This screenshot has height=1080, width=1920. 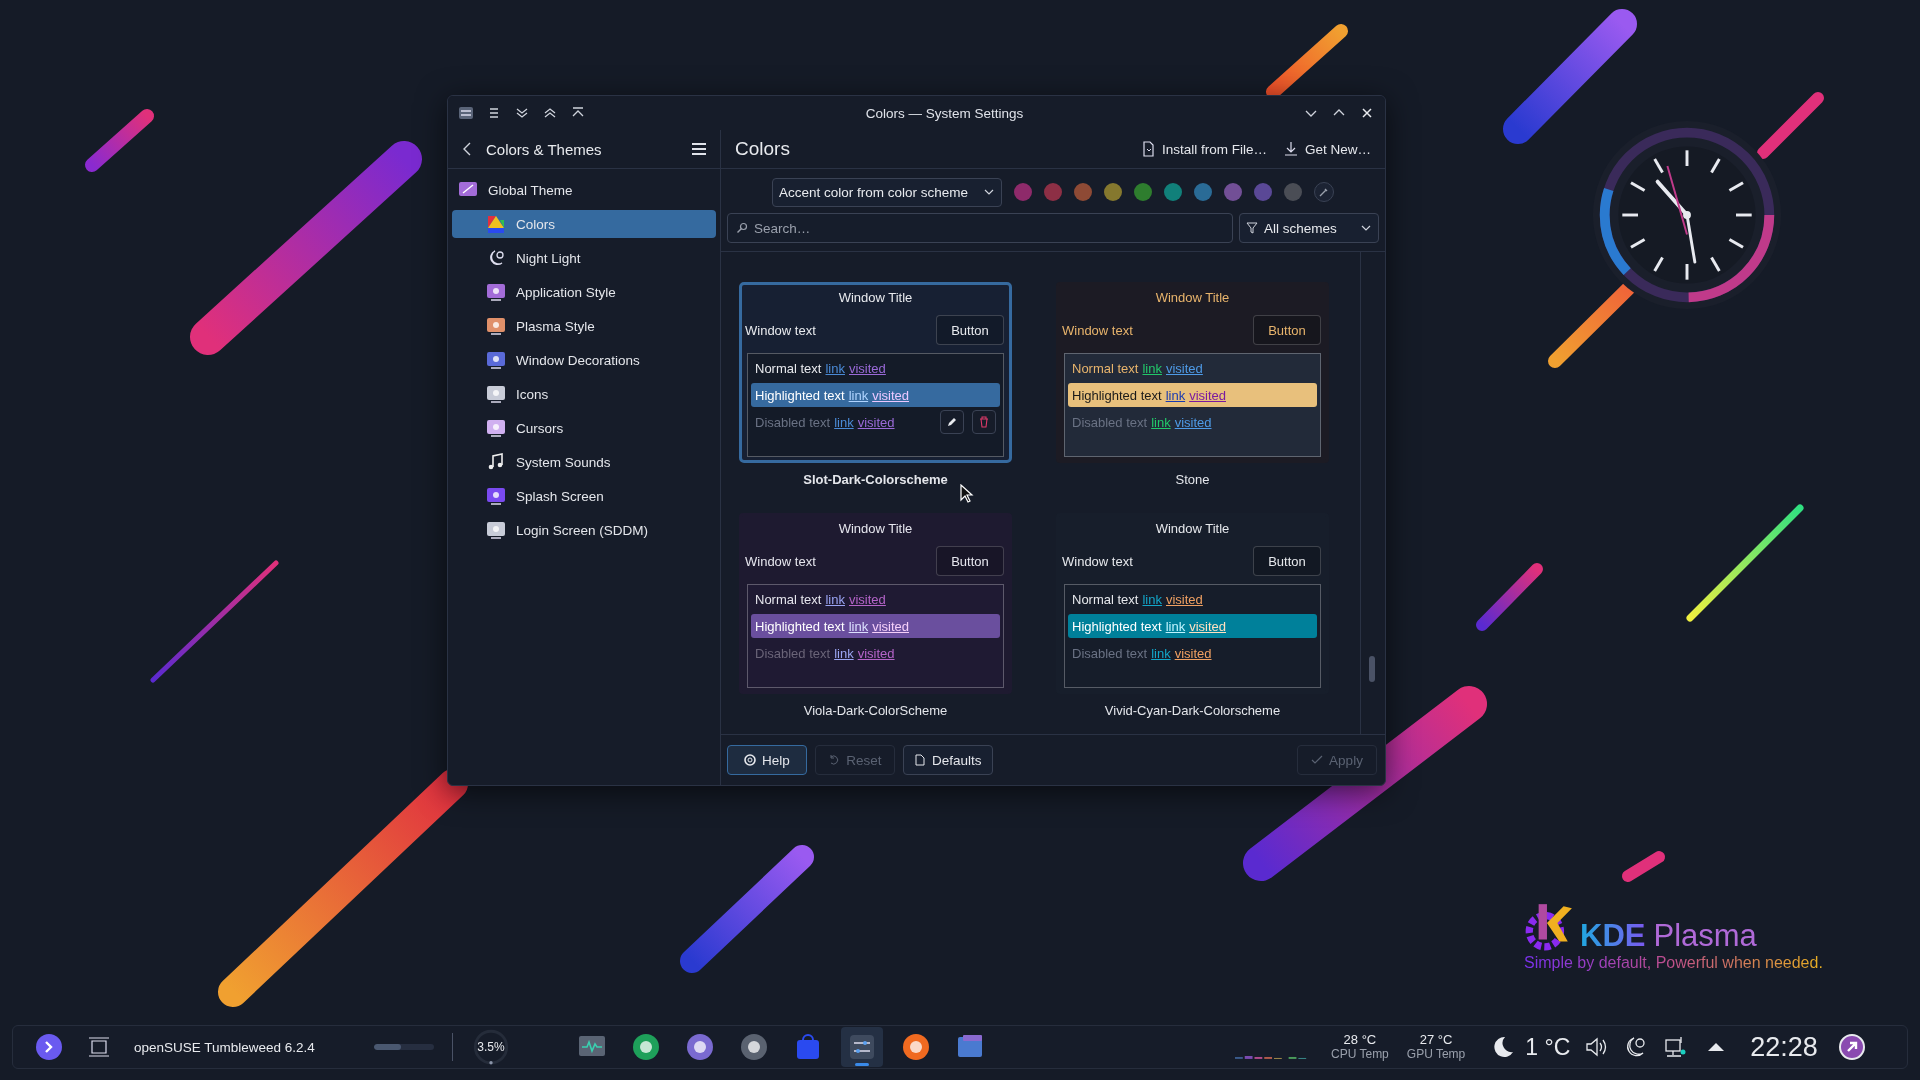 I want to click on accent-dropdown: Accent color from color scheme, so click(x=887, y=192).